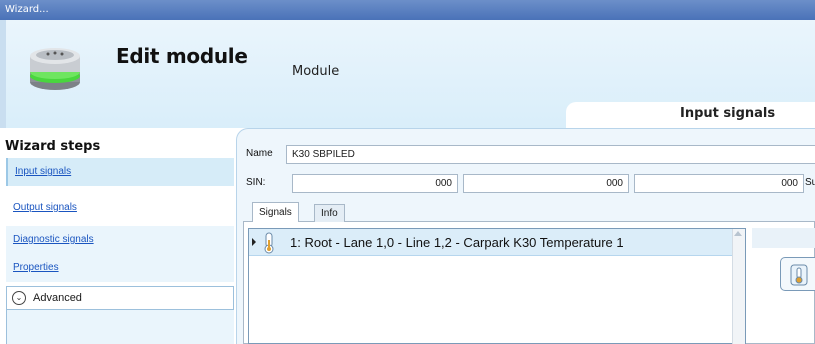 The width and height of the screenshot is (815, 344). Describe the element at coordinates (259, 153) in the screenshot. I see `name-label: Name` at that location.